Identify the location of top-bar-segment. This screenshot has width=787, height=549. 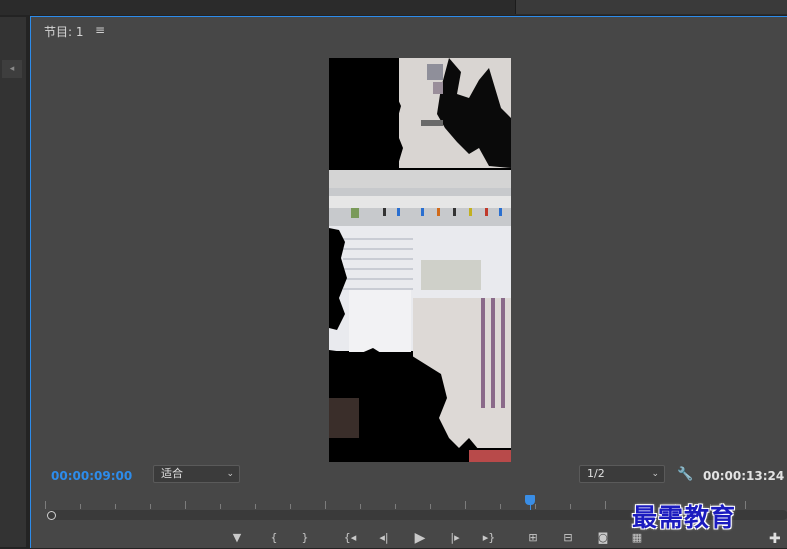
(651, 7).